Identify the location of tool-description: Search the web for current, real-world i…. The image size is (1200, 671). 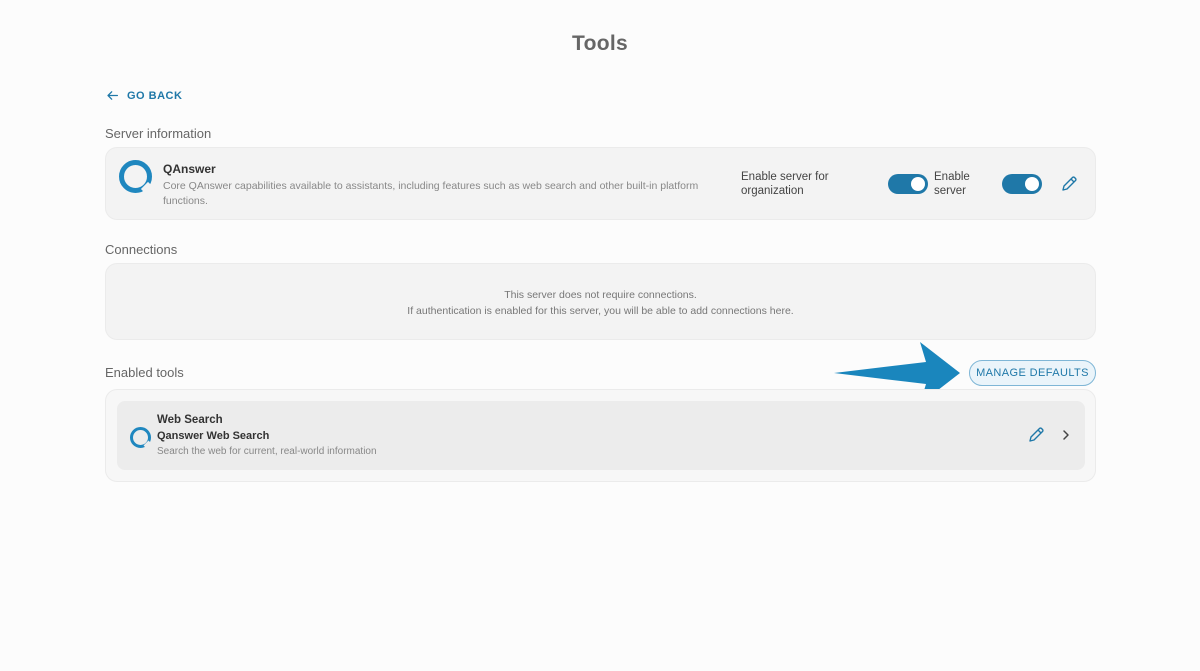
(267, 451).